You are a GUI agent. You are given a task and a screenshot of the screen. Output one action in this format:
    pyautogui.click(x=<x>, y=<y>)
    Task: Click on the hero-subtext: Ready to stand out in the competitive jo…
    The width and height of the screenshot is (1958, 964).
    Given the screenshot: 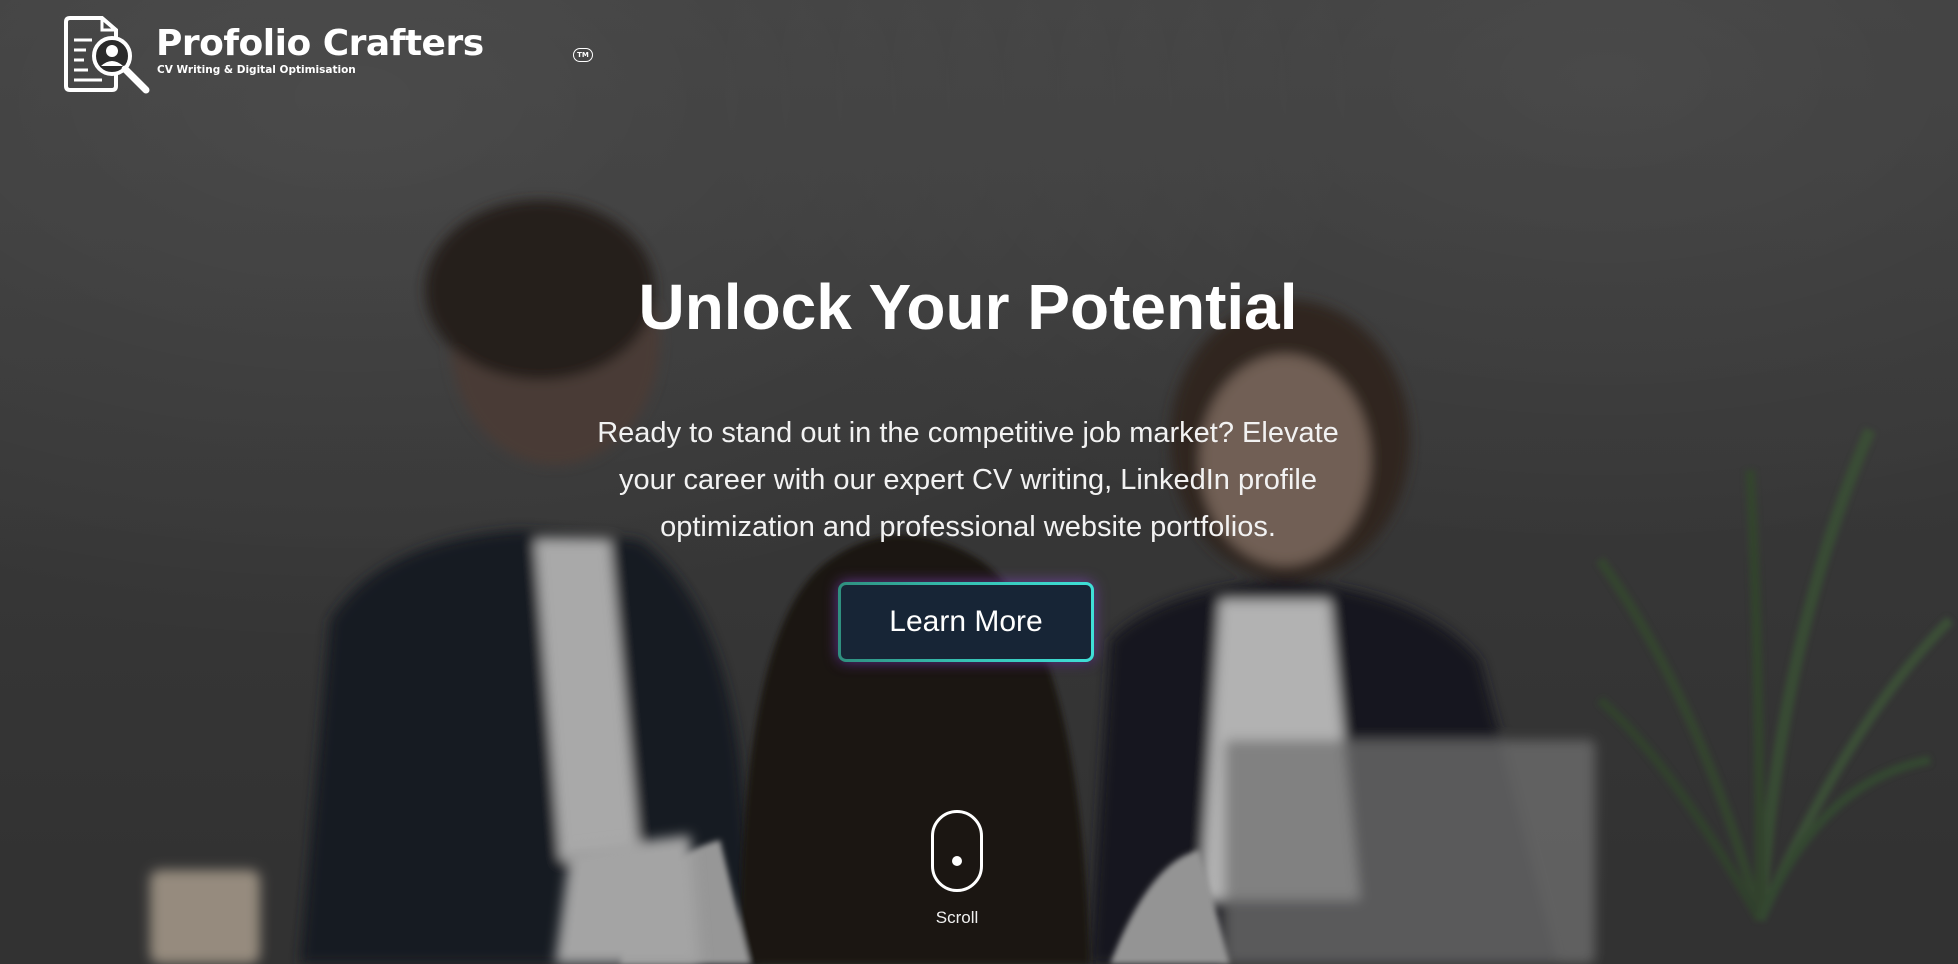 What is the action you would take?
    pyautogui.click(x=968, y=480)
    